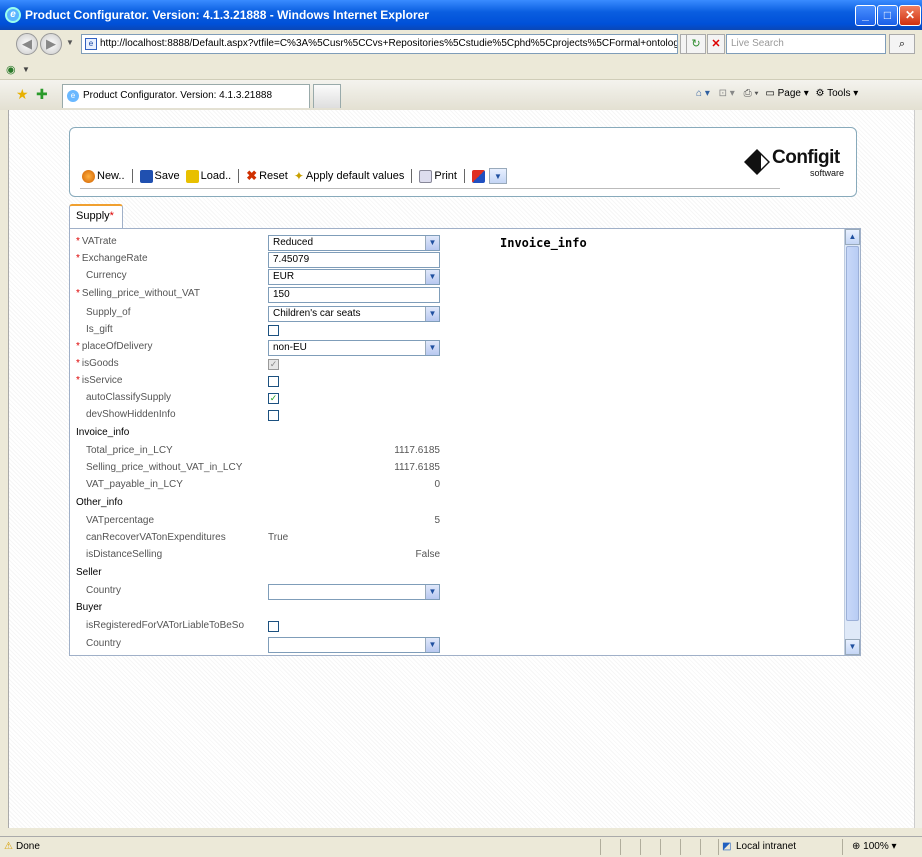 The image size is (922, 857). Describe the element at coordinates (696, 44) in the screenshot. I see `refresh-button: ↻` at that location.